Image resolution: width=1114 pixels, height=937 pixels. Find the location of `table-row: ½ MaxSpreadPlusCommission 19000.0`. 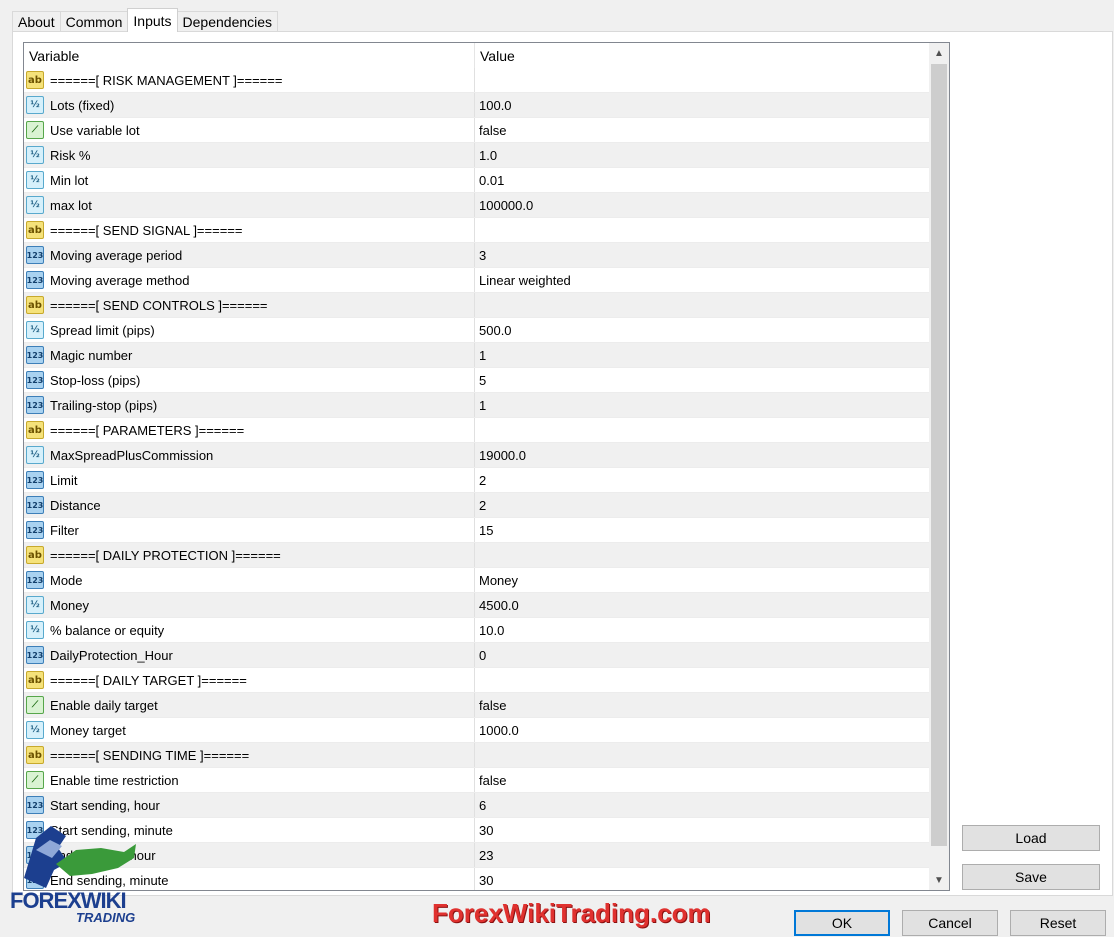

table-row: ½ MaxSpreadPlusCommission 19000.0 is located at coordinates (476, 455).